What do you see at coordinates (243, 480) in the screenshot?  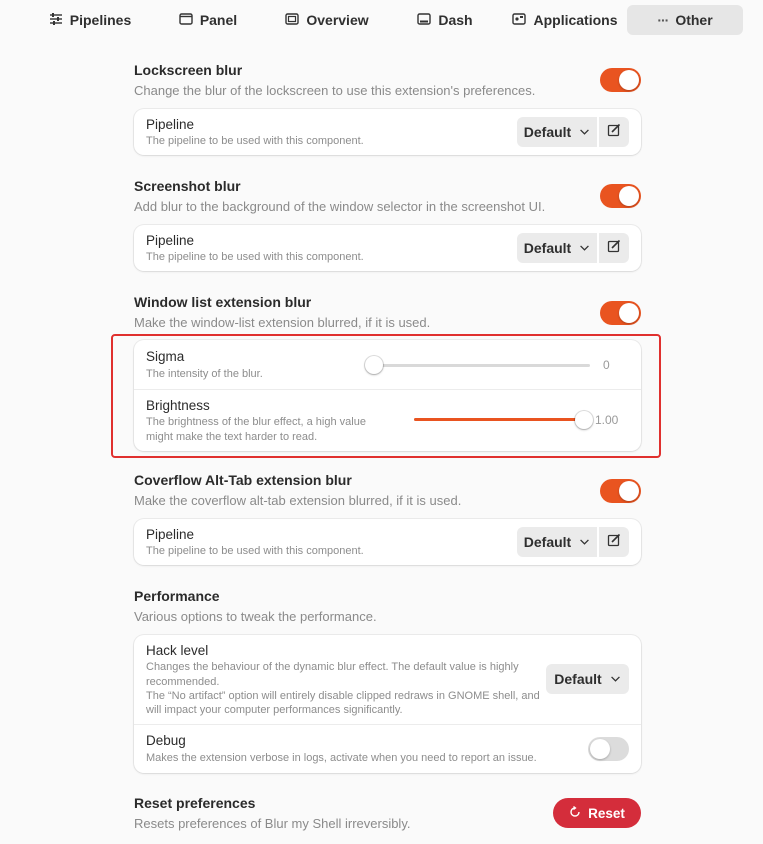 I see `coverflow-title: Coverflow Alt-Tab extension blur` at bounding box center [243, 480].